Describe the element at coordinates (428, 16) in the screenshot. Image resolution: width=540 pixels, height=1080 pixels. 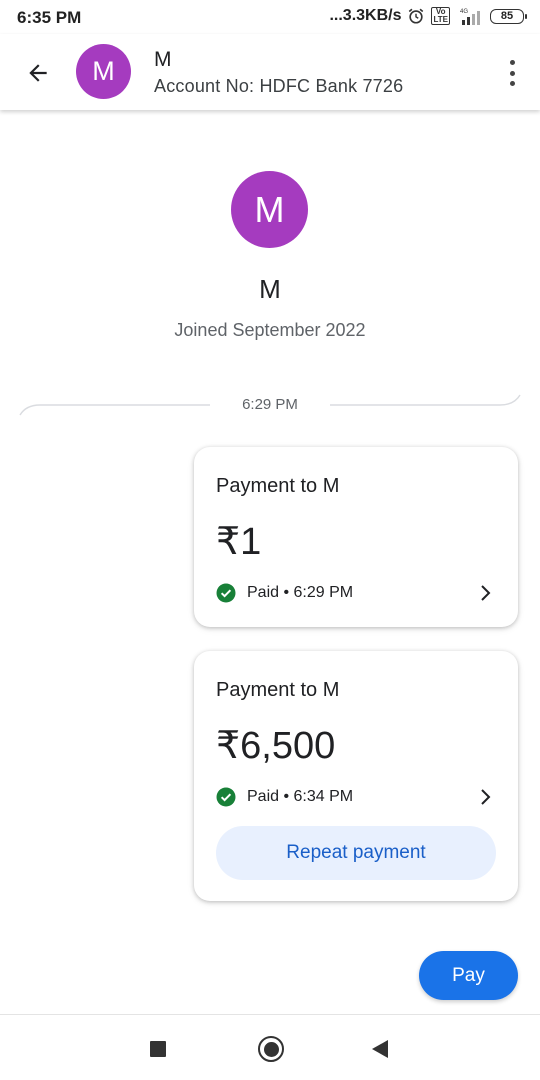
I see `status-indicators: ...3.3KB/s Vo LTE 4G 85` at that location.